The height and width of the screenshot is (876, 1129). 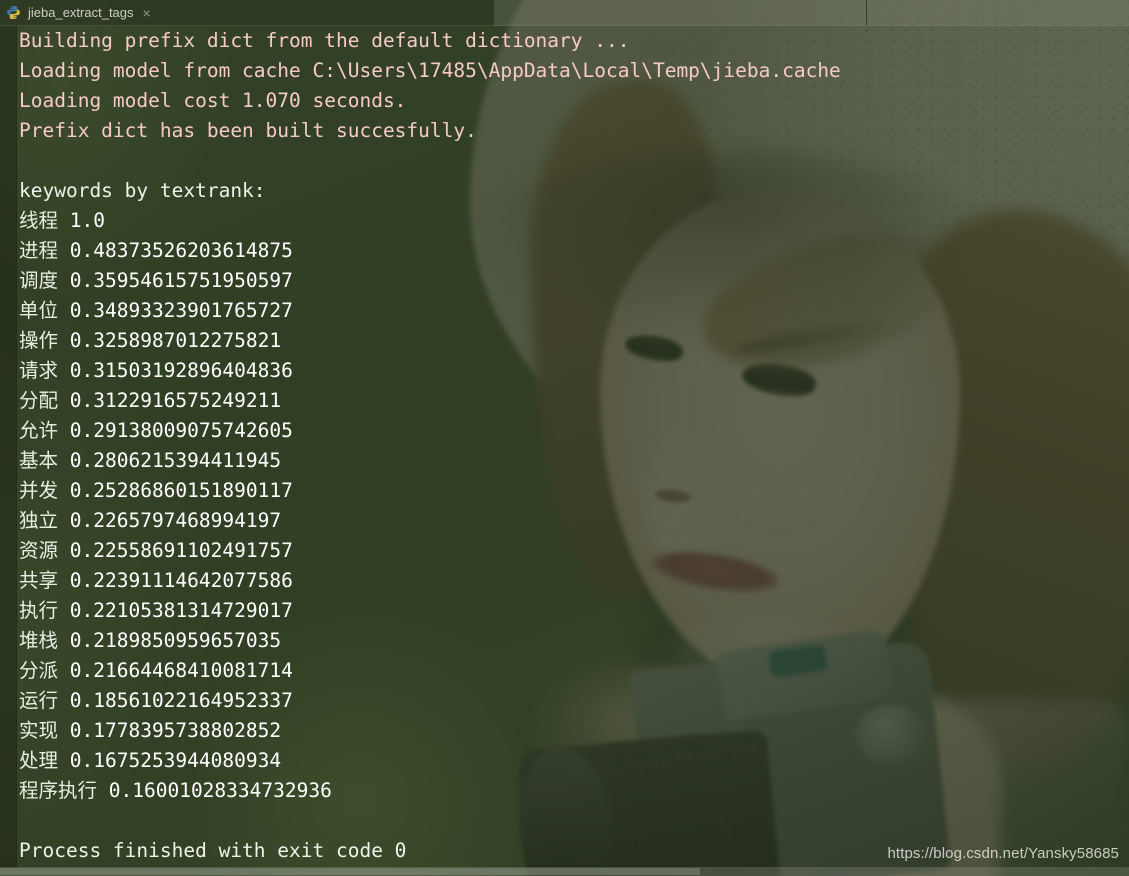 I want to click on tab-jieba-extract-tags: jieba_extract_tags ×, so click(x=80, y=13).